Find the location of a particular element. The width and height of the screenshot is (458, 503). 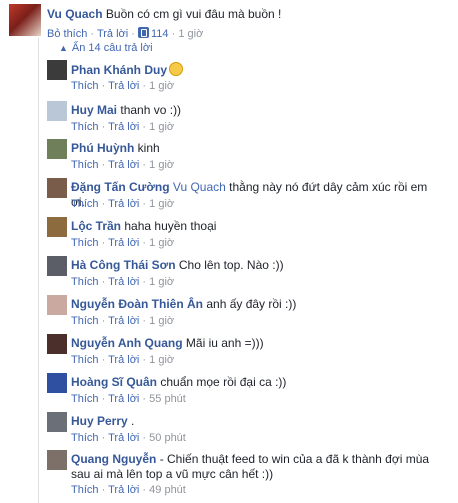

comment-text: Buồn có cm gì vui đâu mà buồn ! is located at coordinates (193, 14).